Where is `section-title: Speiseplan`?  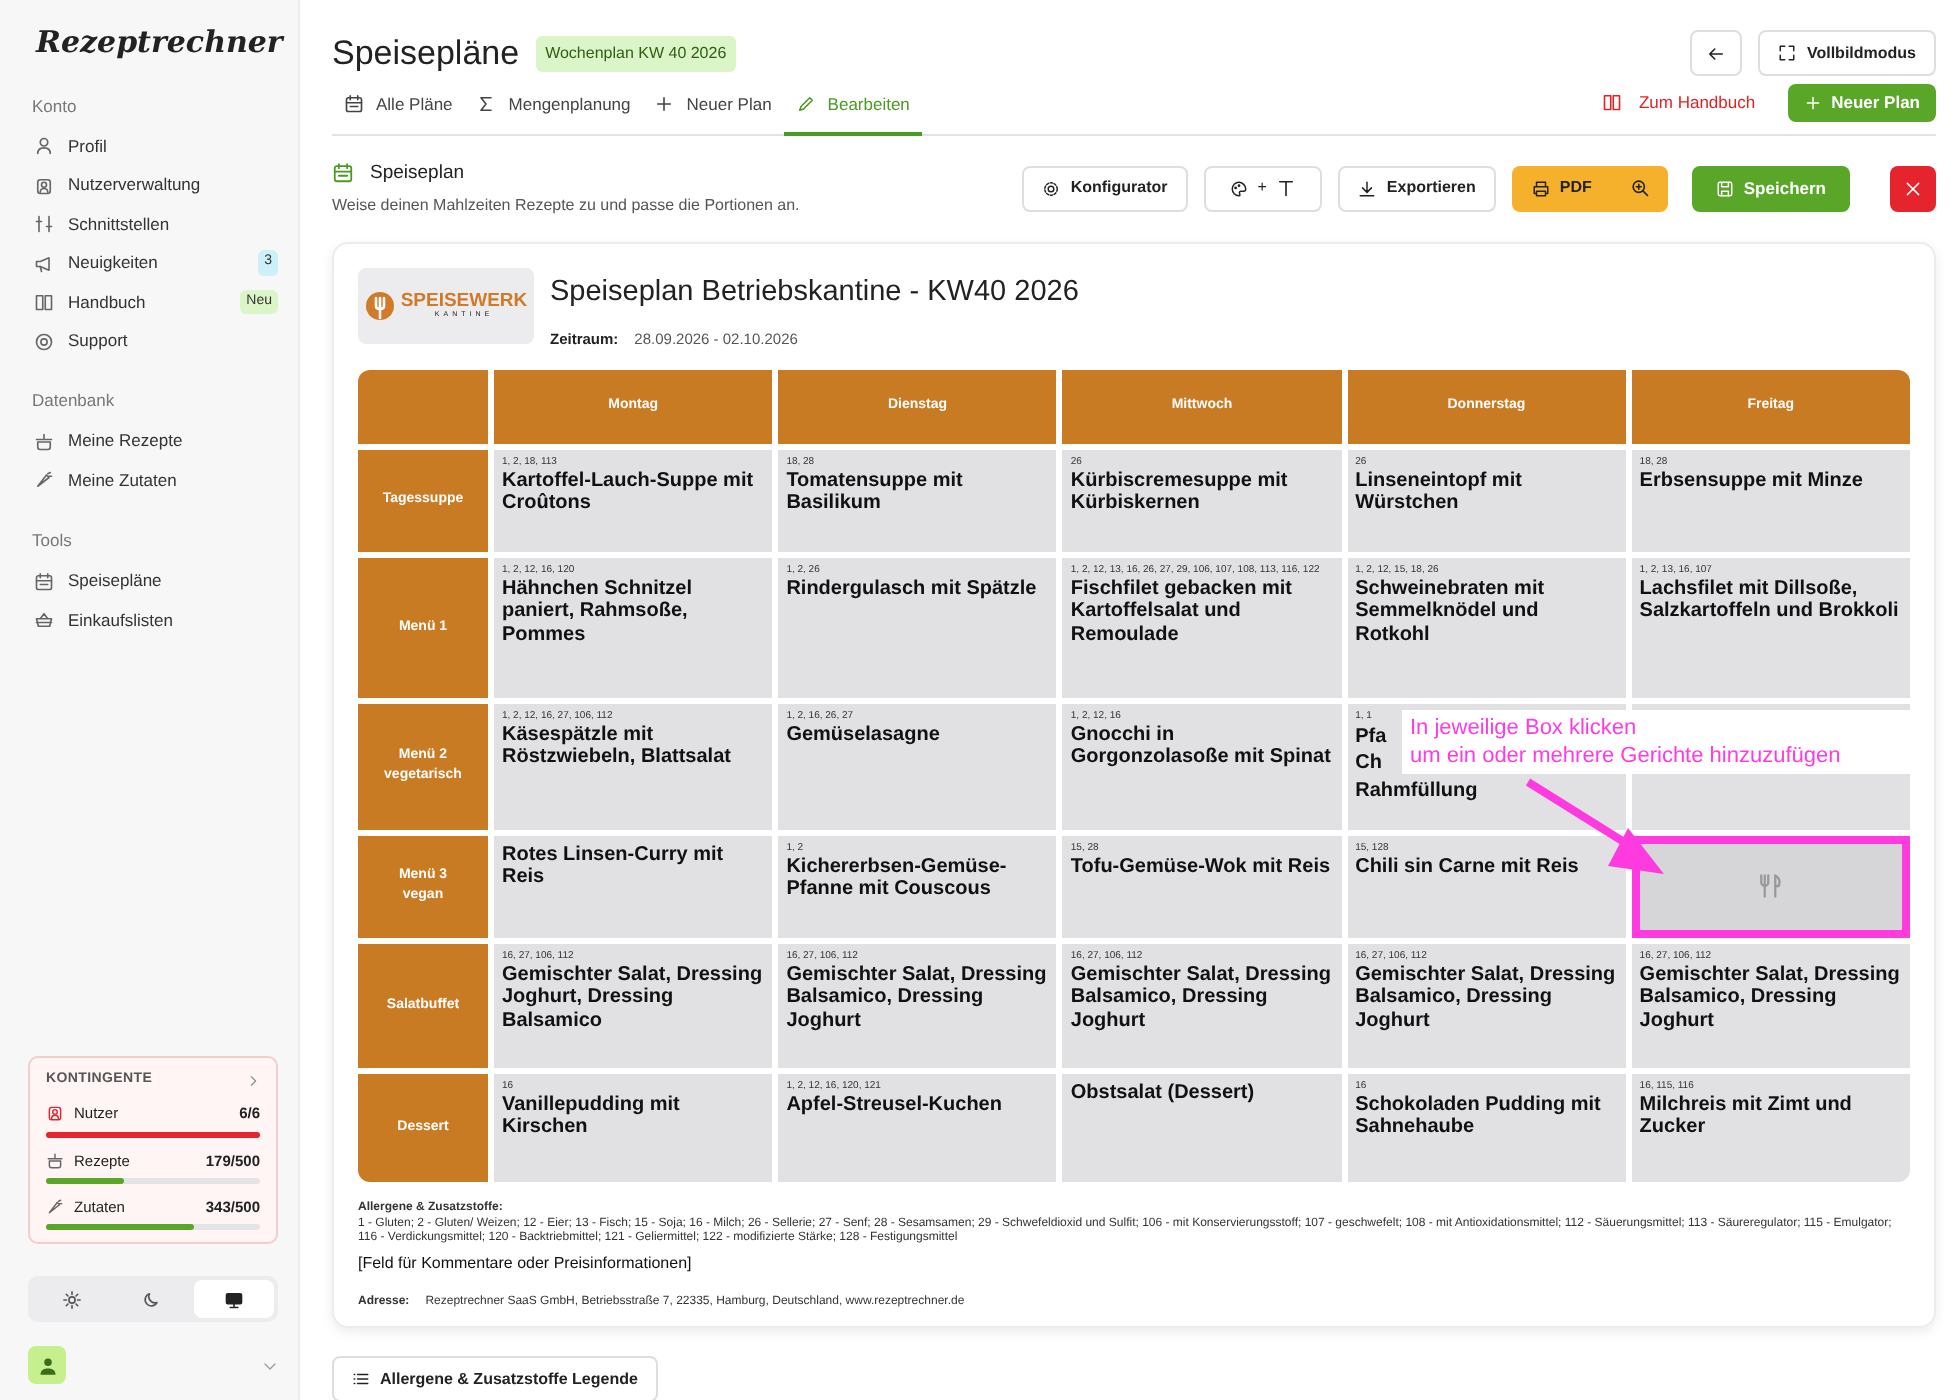
section-title: Speiseplan is located at coordinates (417, 173).